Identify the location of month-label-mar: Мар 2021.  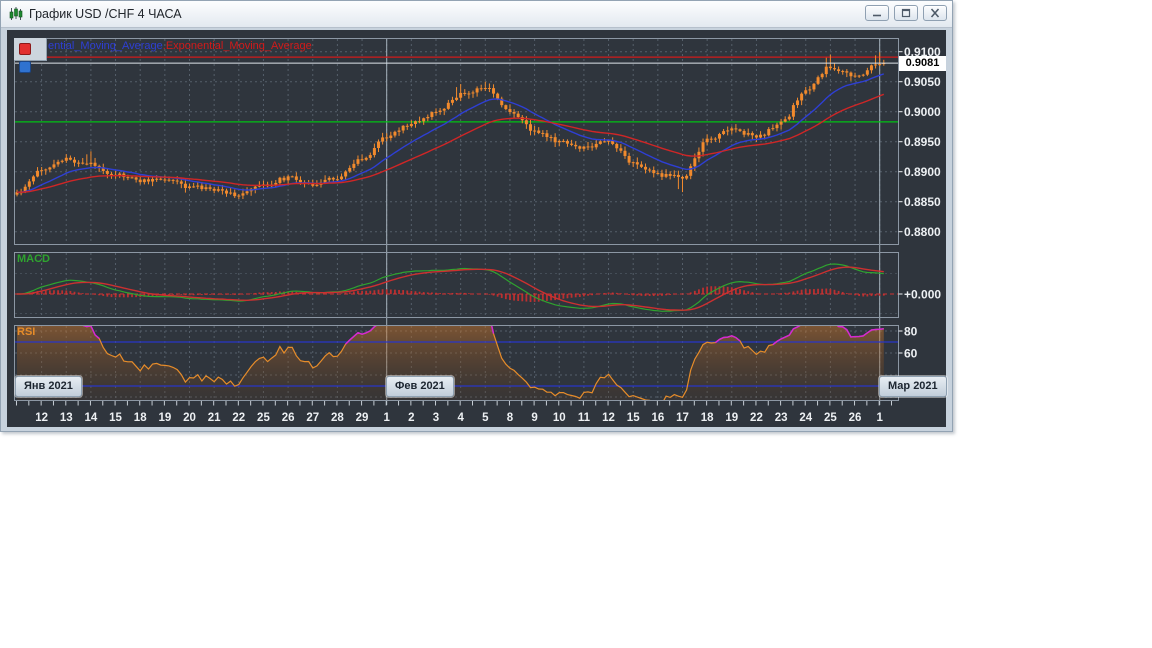
(913, 386).